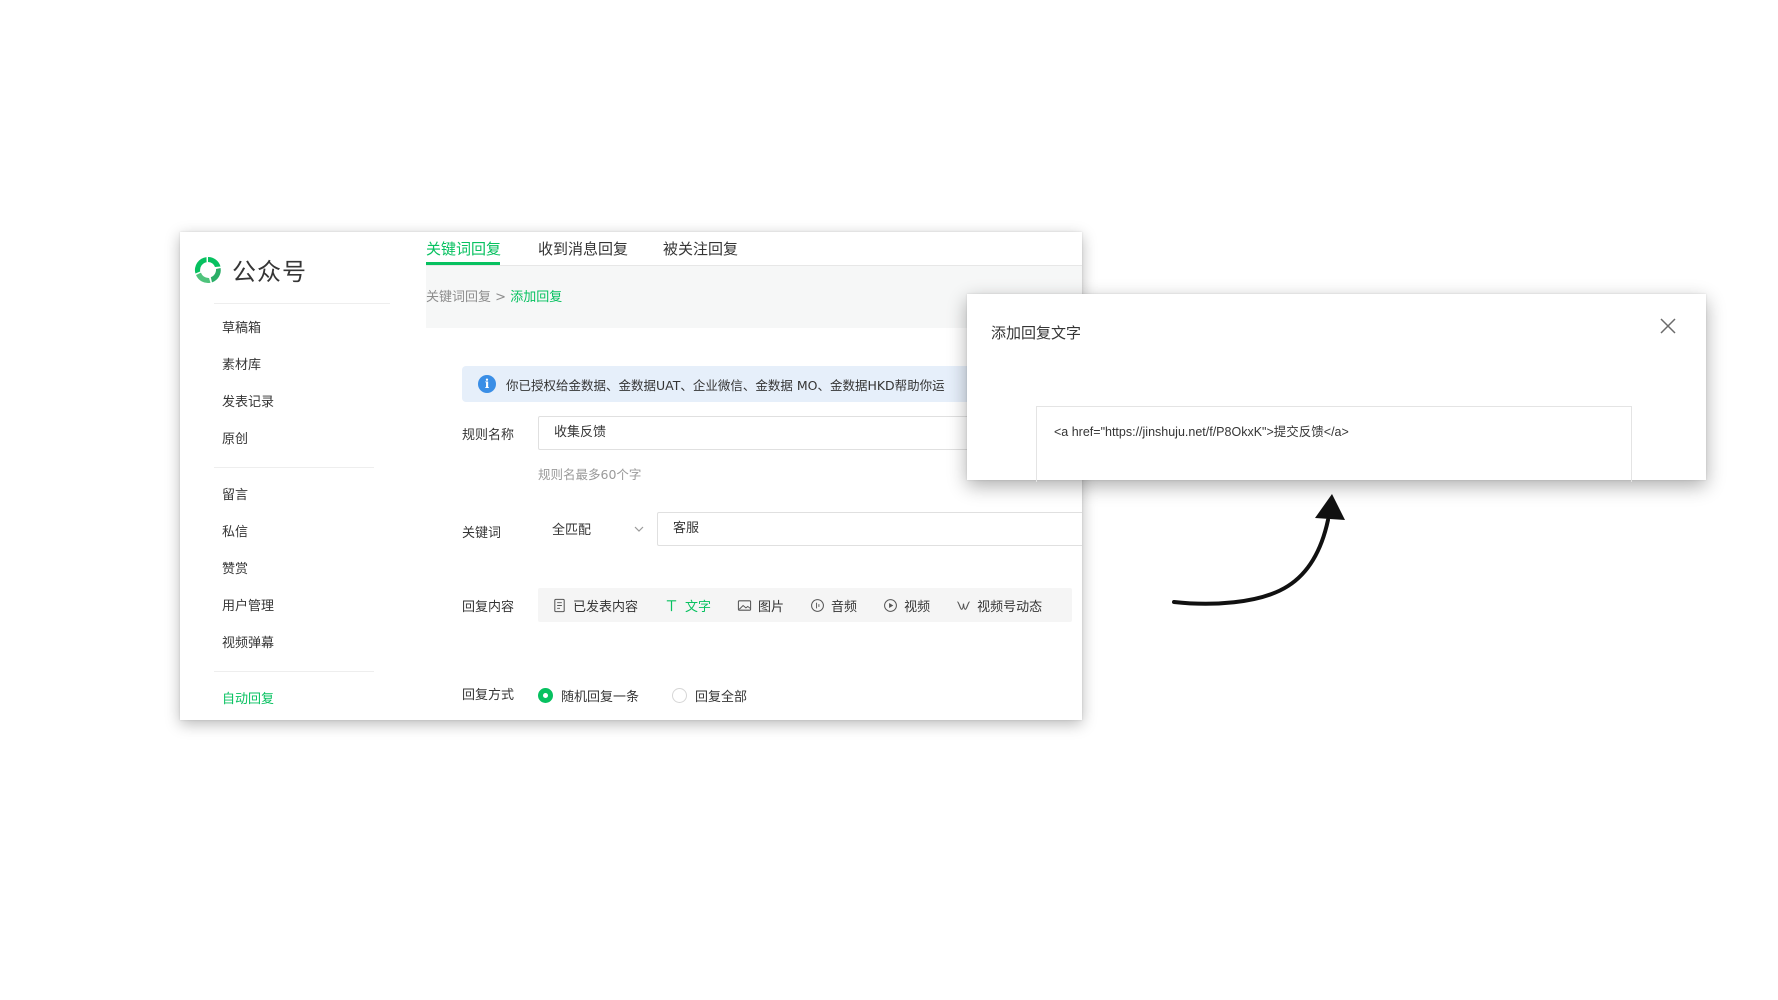  What do you see at coordinates (869, 529) in the screenshot?
I see `keyword-input: 客服` at bounding box center [869, 529].